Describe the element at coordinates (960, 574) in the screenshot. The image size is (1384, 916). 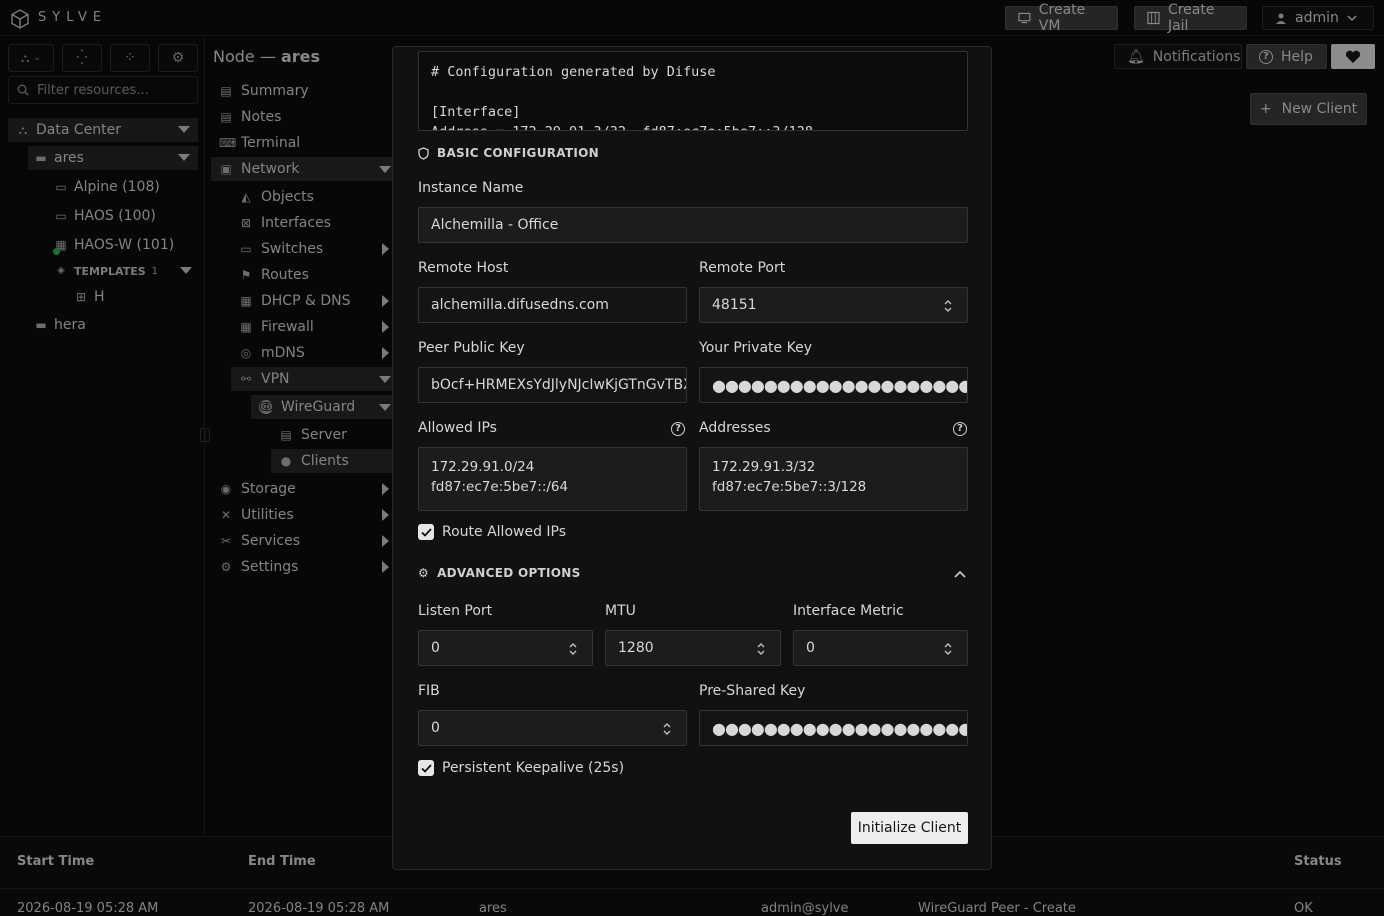
I see `chevron-up-icon` at that location.